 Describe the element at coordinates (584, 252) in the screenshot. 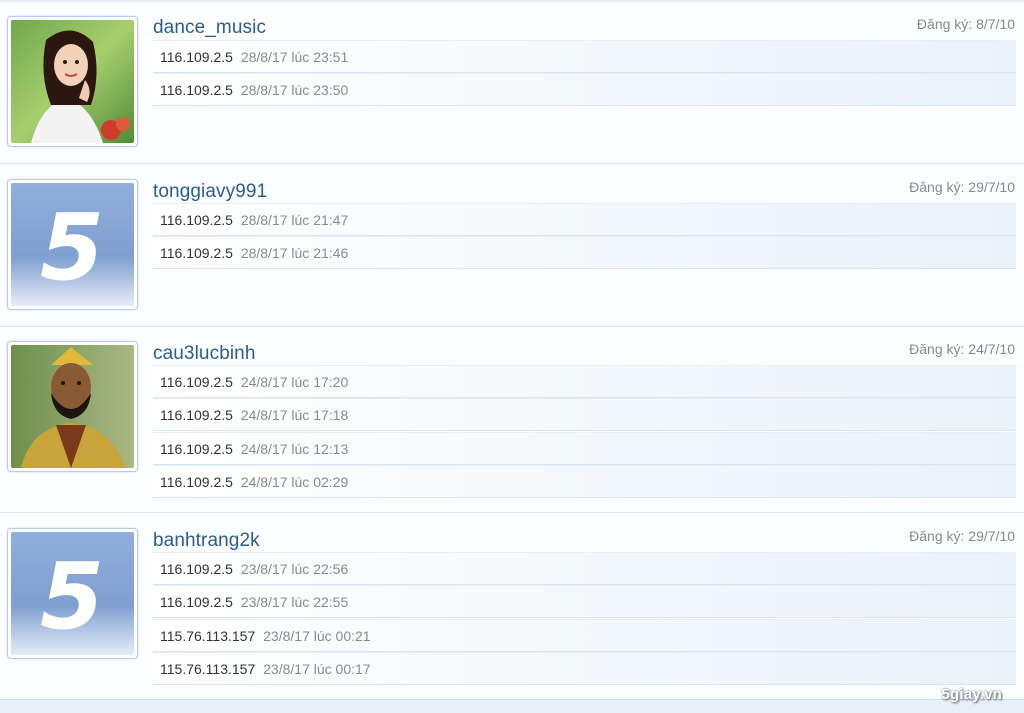

I see `login-row: 116.109.2.5 28/8/17 lúc 21:46` at that location.